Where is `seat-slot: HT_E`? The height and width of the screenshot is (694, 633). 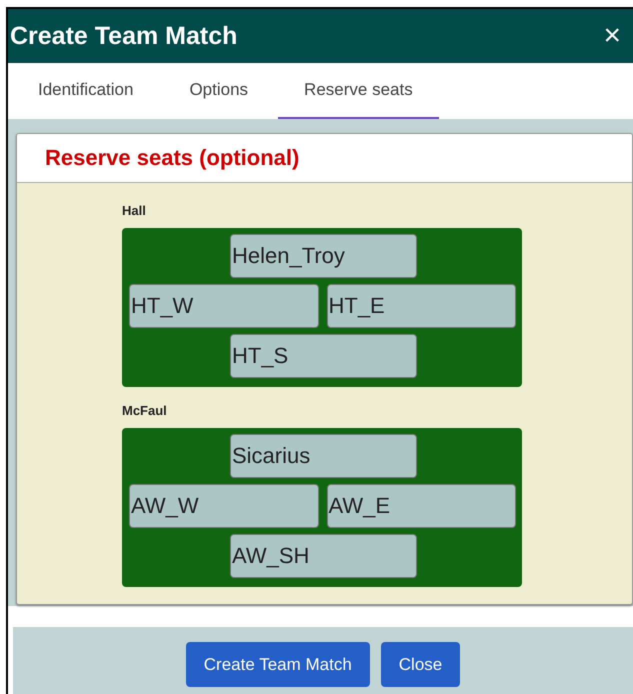
seat-slot: HT_E is located at coordinates (421, 306).